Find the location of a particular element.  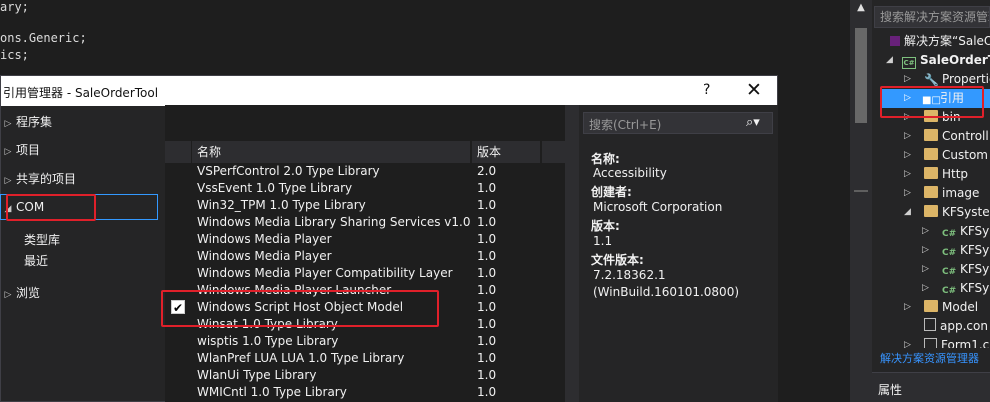

tree-folder-kfsystem: KFSyster is located at coordinates (957, 212).